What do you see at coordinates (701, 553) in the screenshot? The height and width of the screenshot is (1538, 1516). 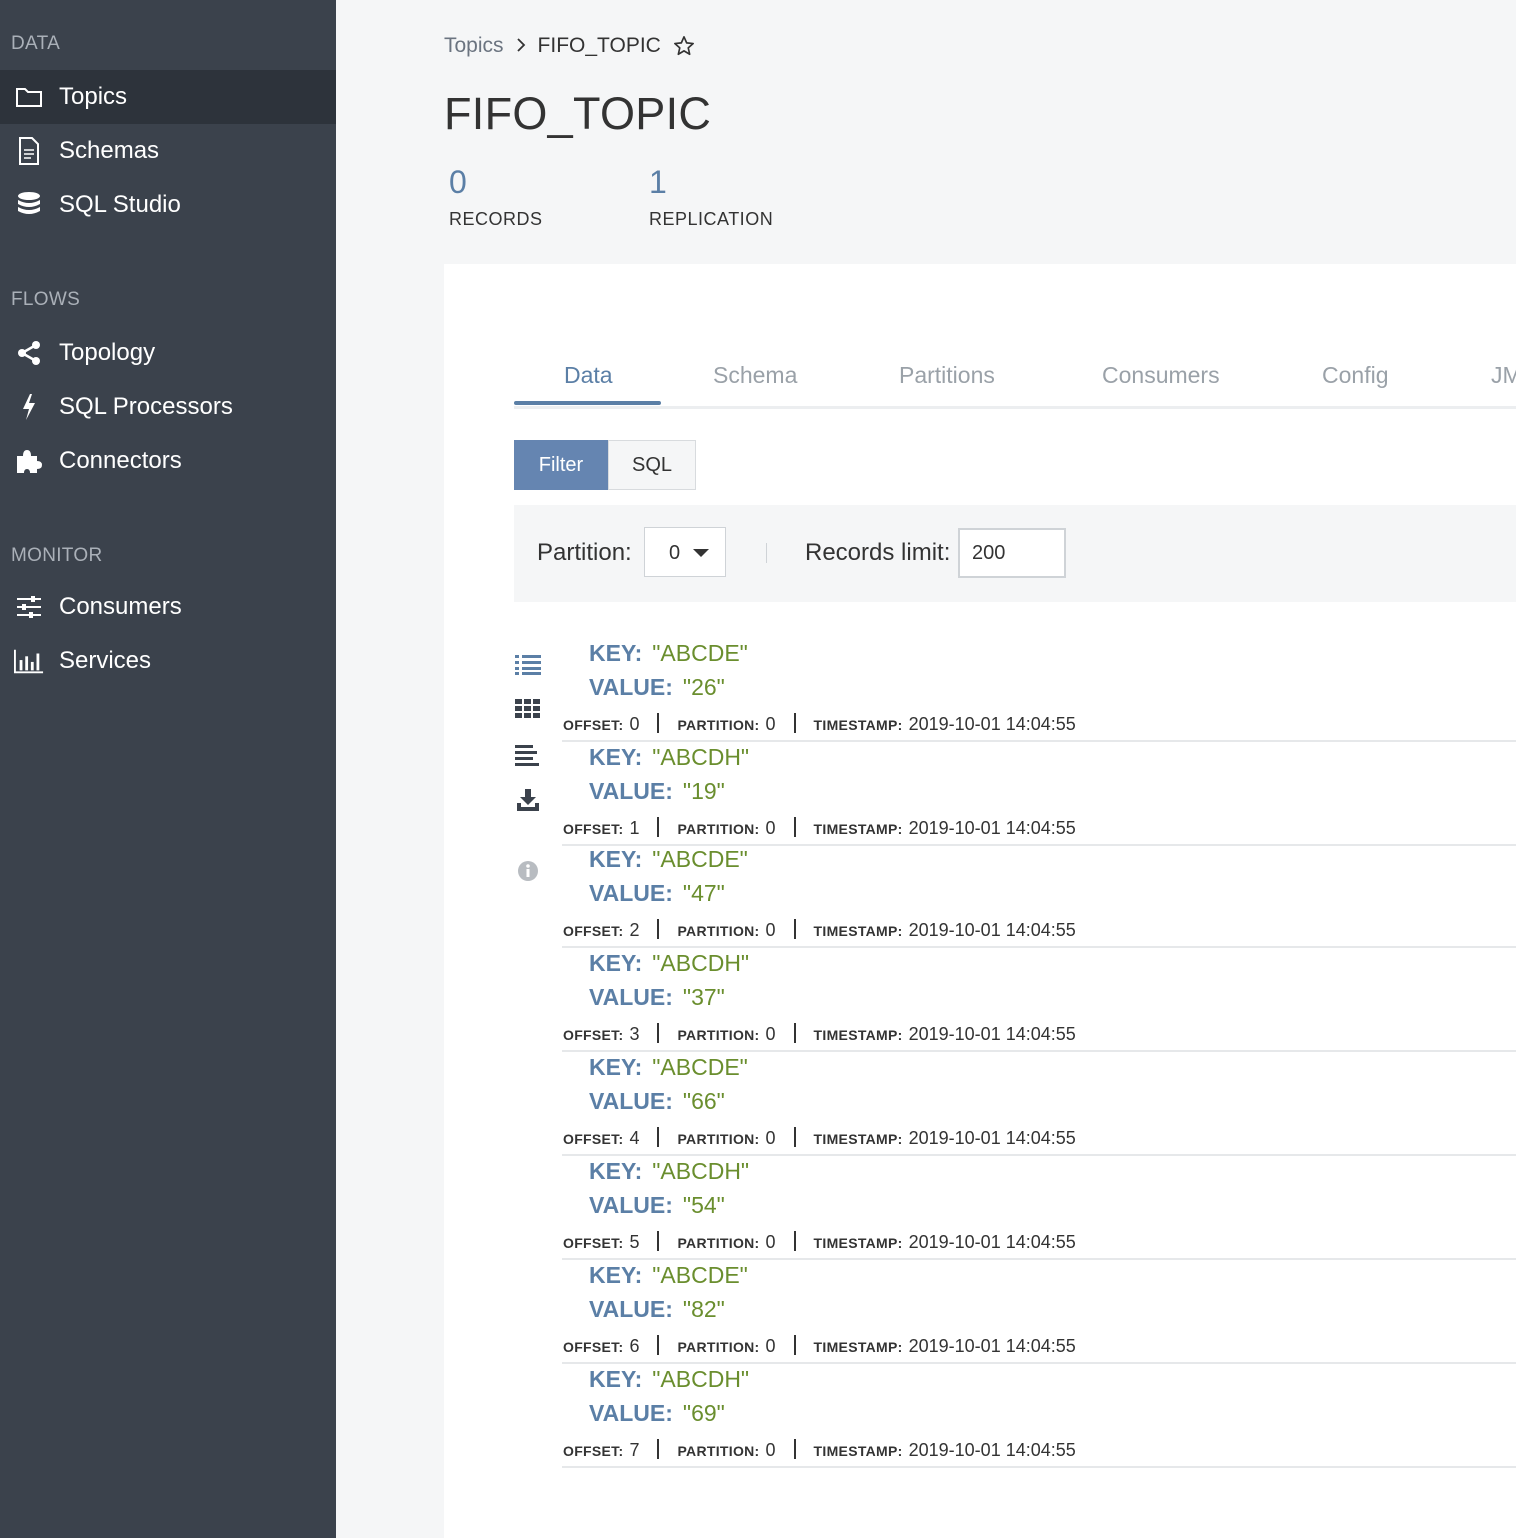 I see `caret-down-icon` at bounding box center [701, 553].